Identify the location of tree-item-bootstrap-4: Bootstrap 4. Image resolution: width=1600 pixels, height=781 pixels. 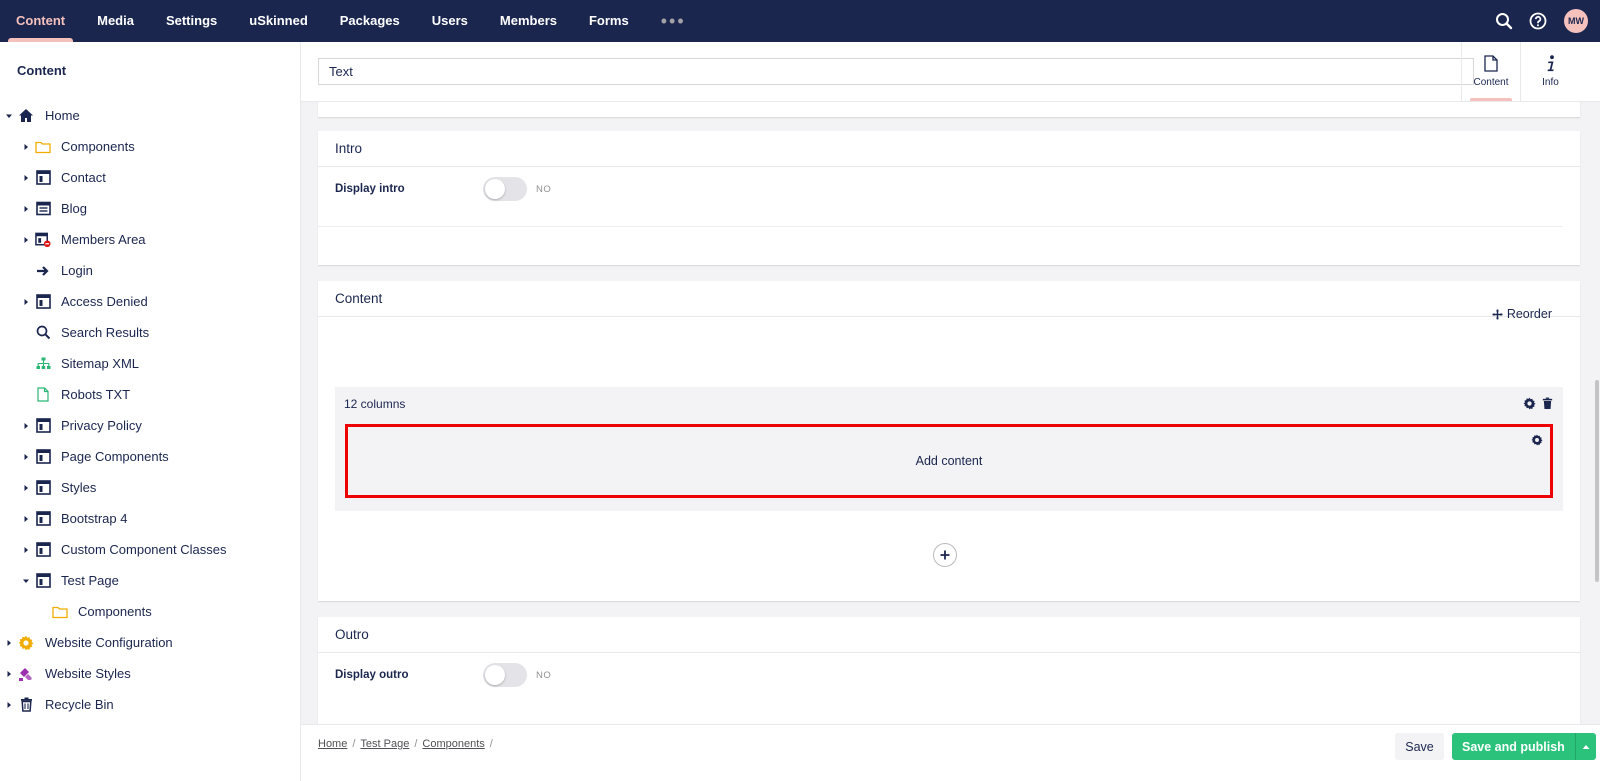
(150, 518).